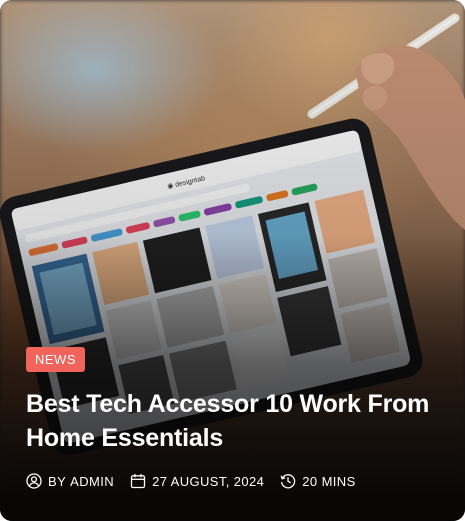  Describe the element at coordinates (57, 481) in the screenshot. I see `author-prefix: BY` at that location.